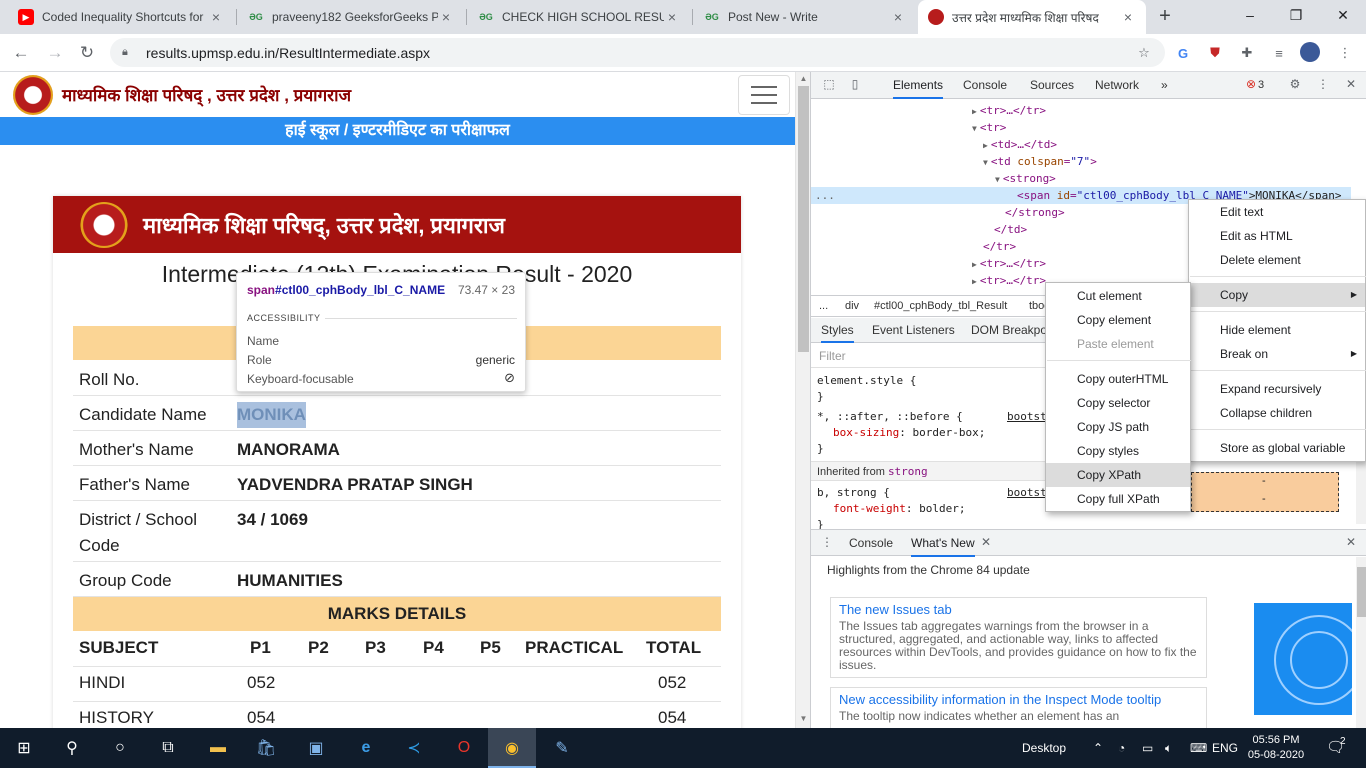  I want to click on more-tabs-button: », so click(1164, 85).